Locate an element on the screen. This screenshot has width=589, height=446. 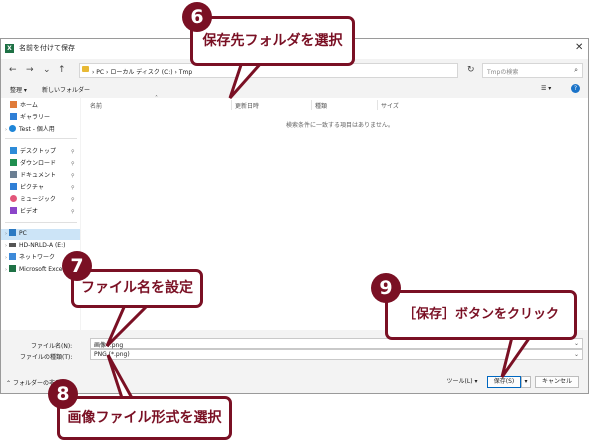
annotation-6-badge: 6 is located at coordinates (197, 17).